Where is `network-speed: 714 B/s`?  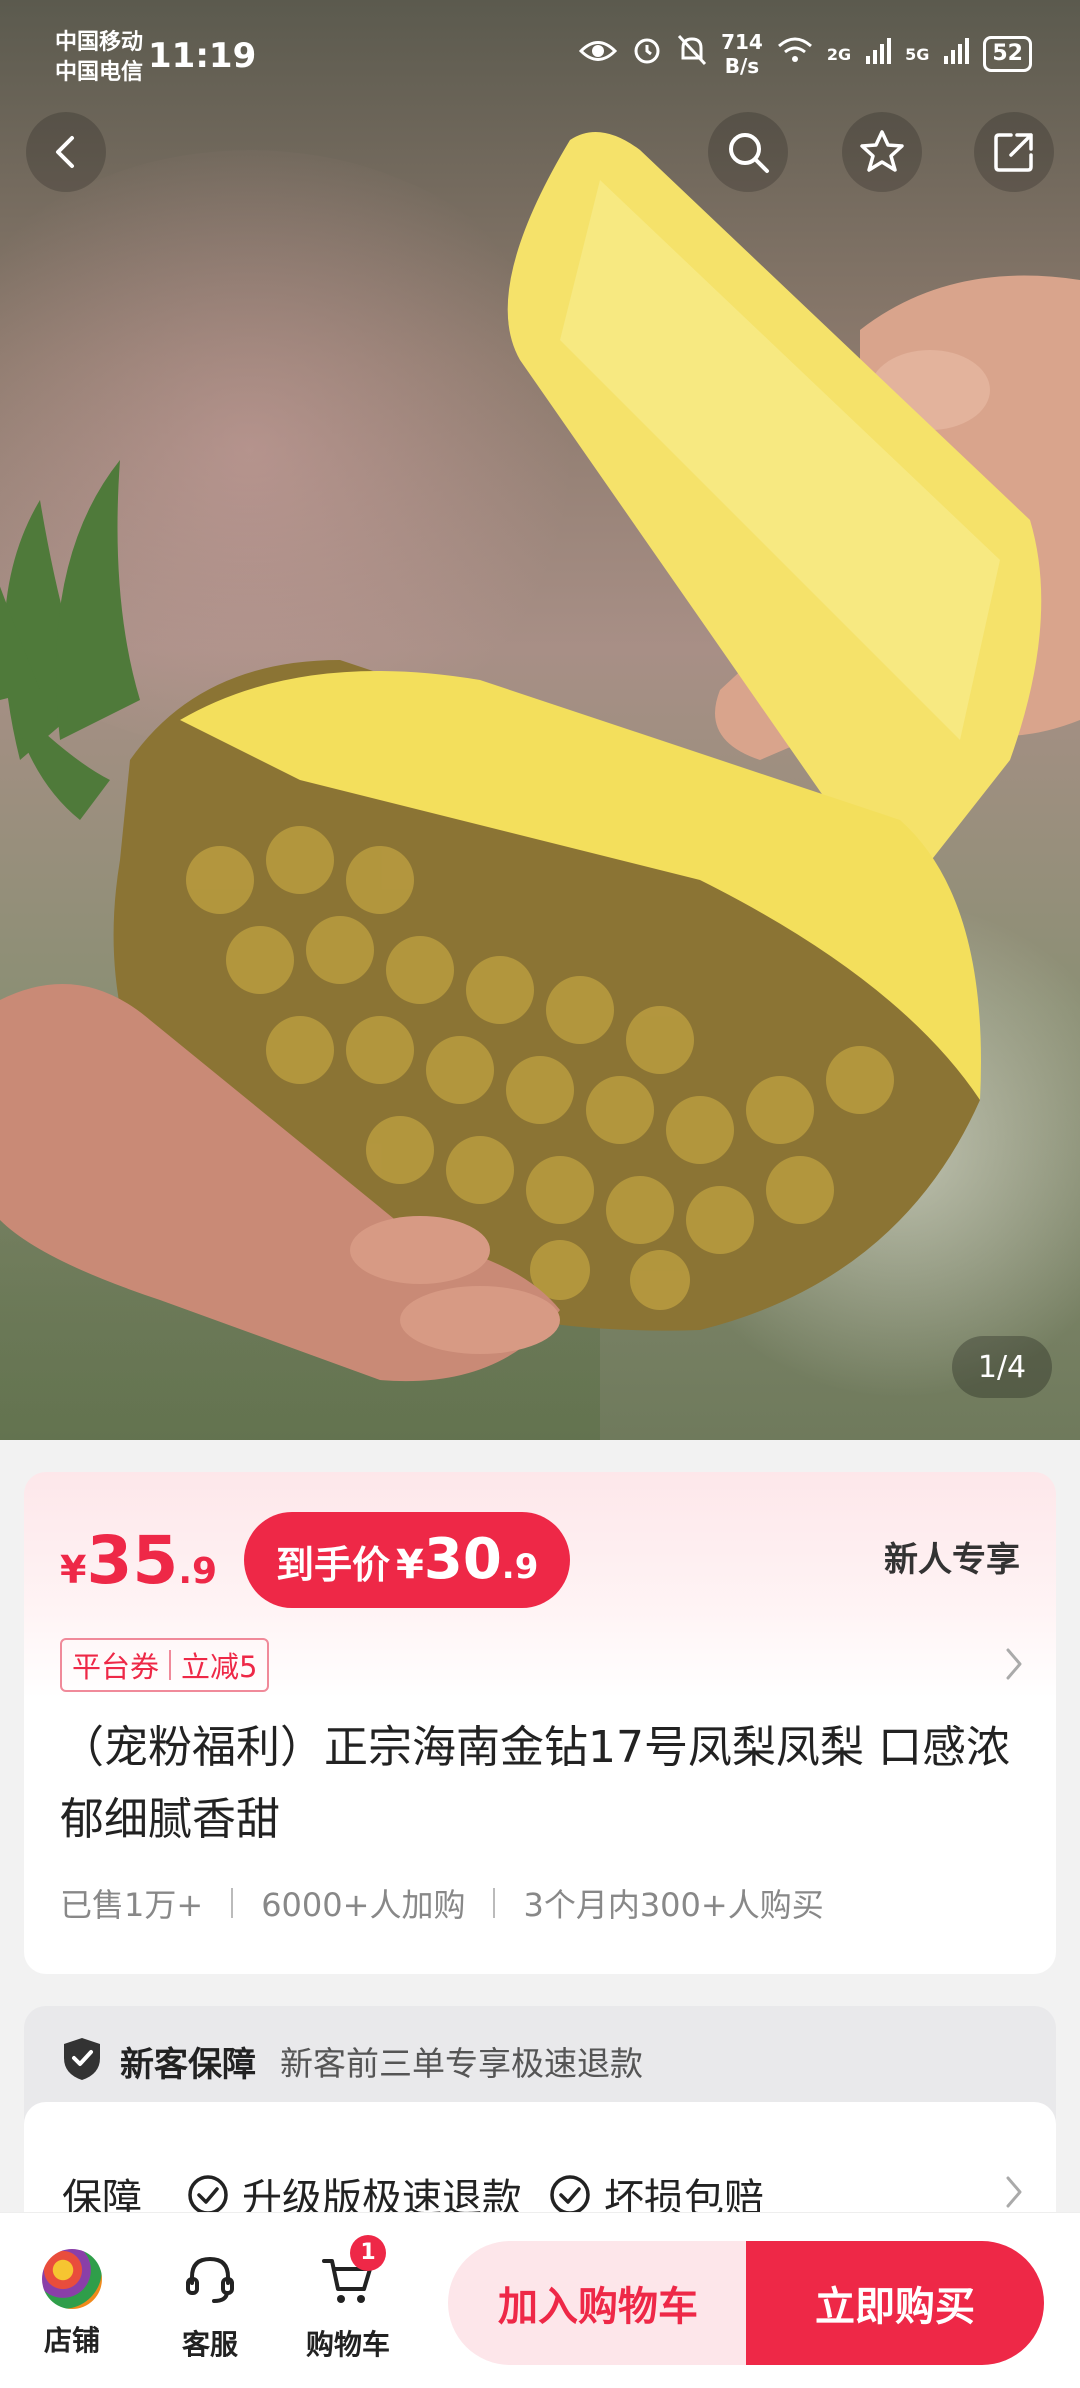 network-speed: 714 B/s is located at coordinates (742, 54).